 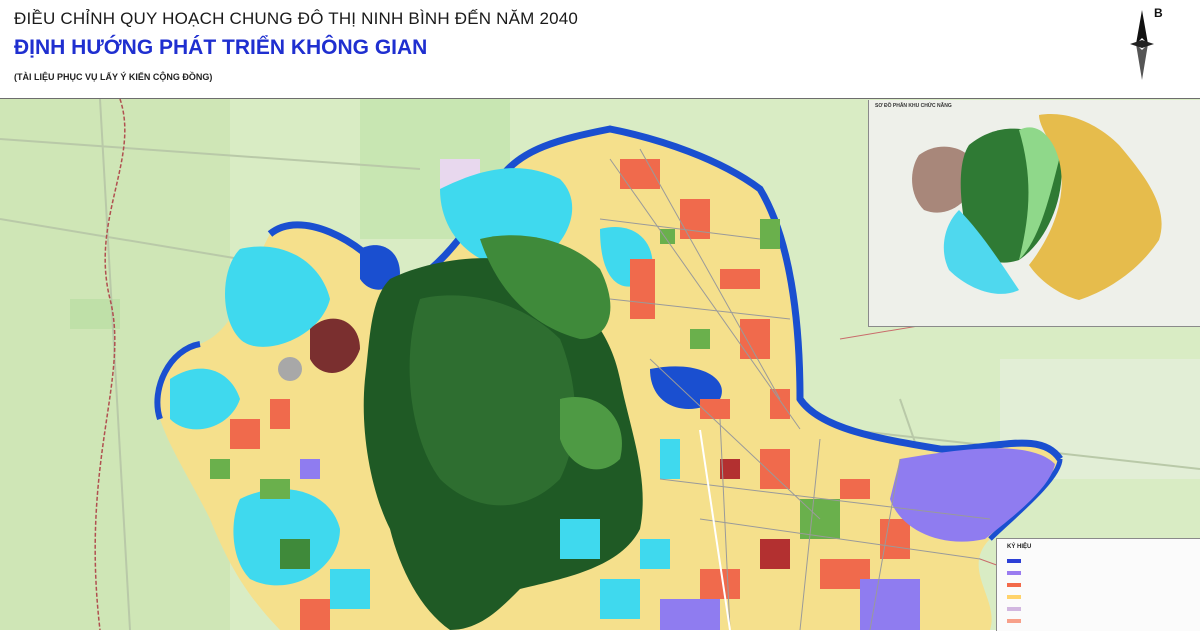 I want to click on map-subtitle: ĐỊNH HƯỚNG PHÁT TRIỂN KHÔNG GIAN, so click(x=221, y=47).